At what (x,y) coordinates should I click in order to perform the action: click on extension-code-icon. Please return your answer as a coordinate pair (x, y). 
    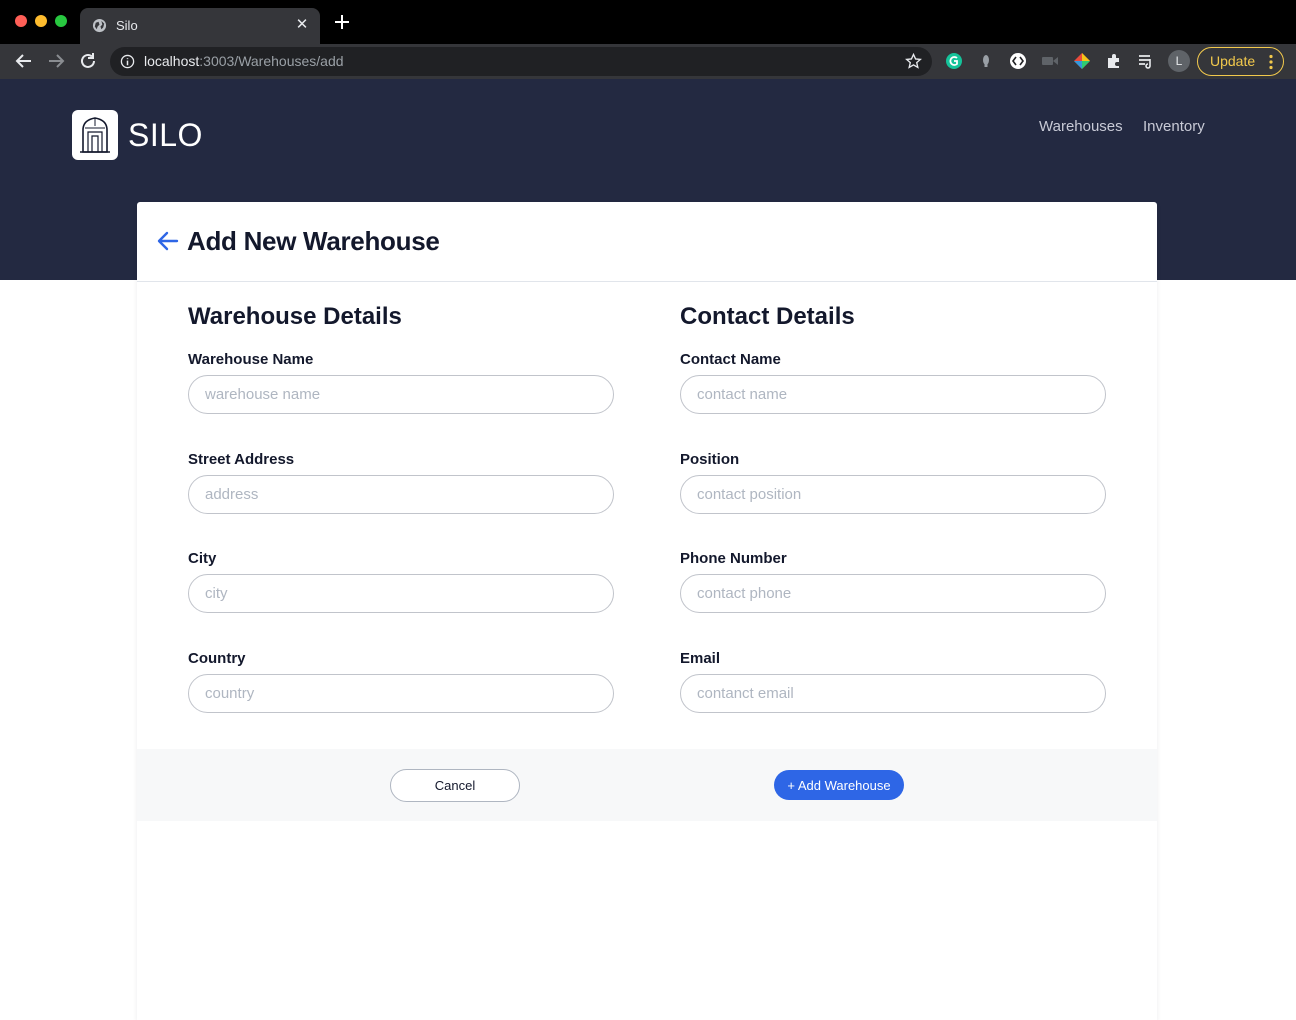
    Looking at the image, I should click on (1018, 61).